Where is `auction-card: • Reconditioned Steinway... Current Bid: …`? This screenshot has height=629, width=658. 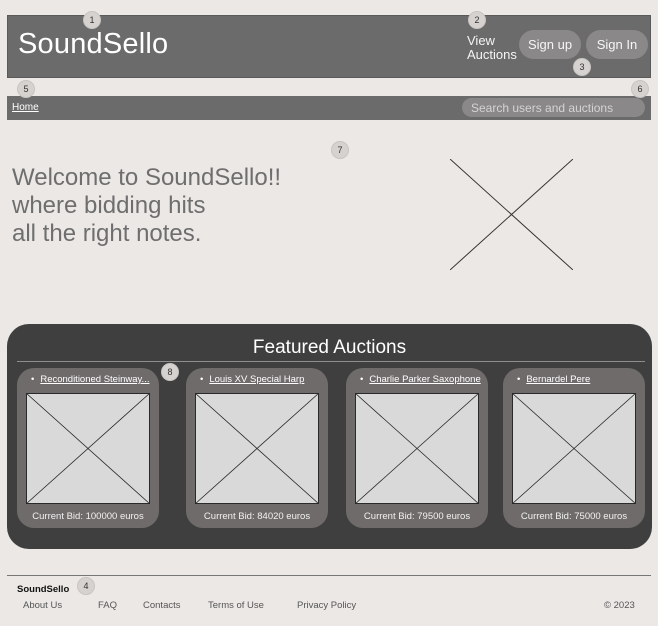 auction-card: • Reconditioned Steinway... Current Bid: … is located at coordinates (88, 448).